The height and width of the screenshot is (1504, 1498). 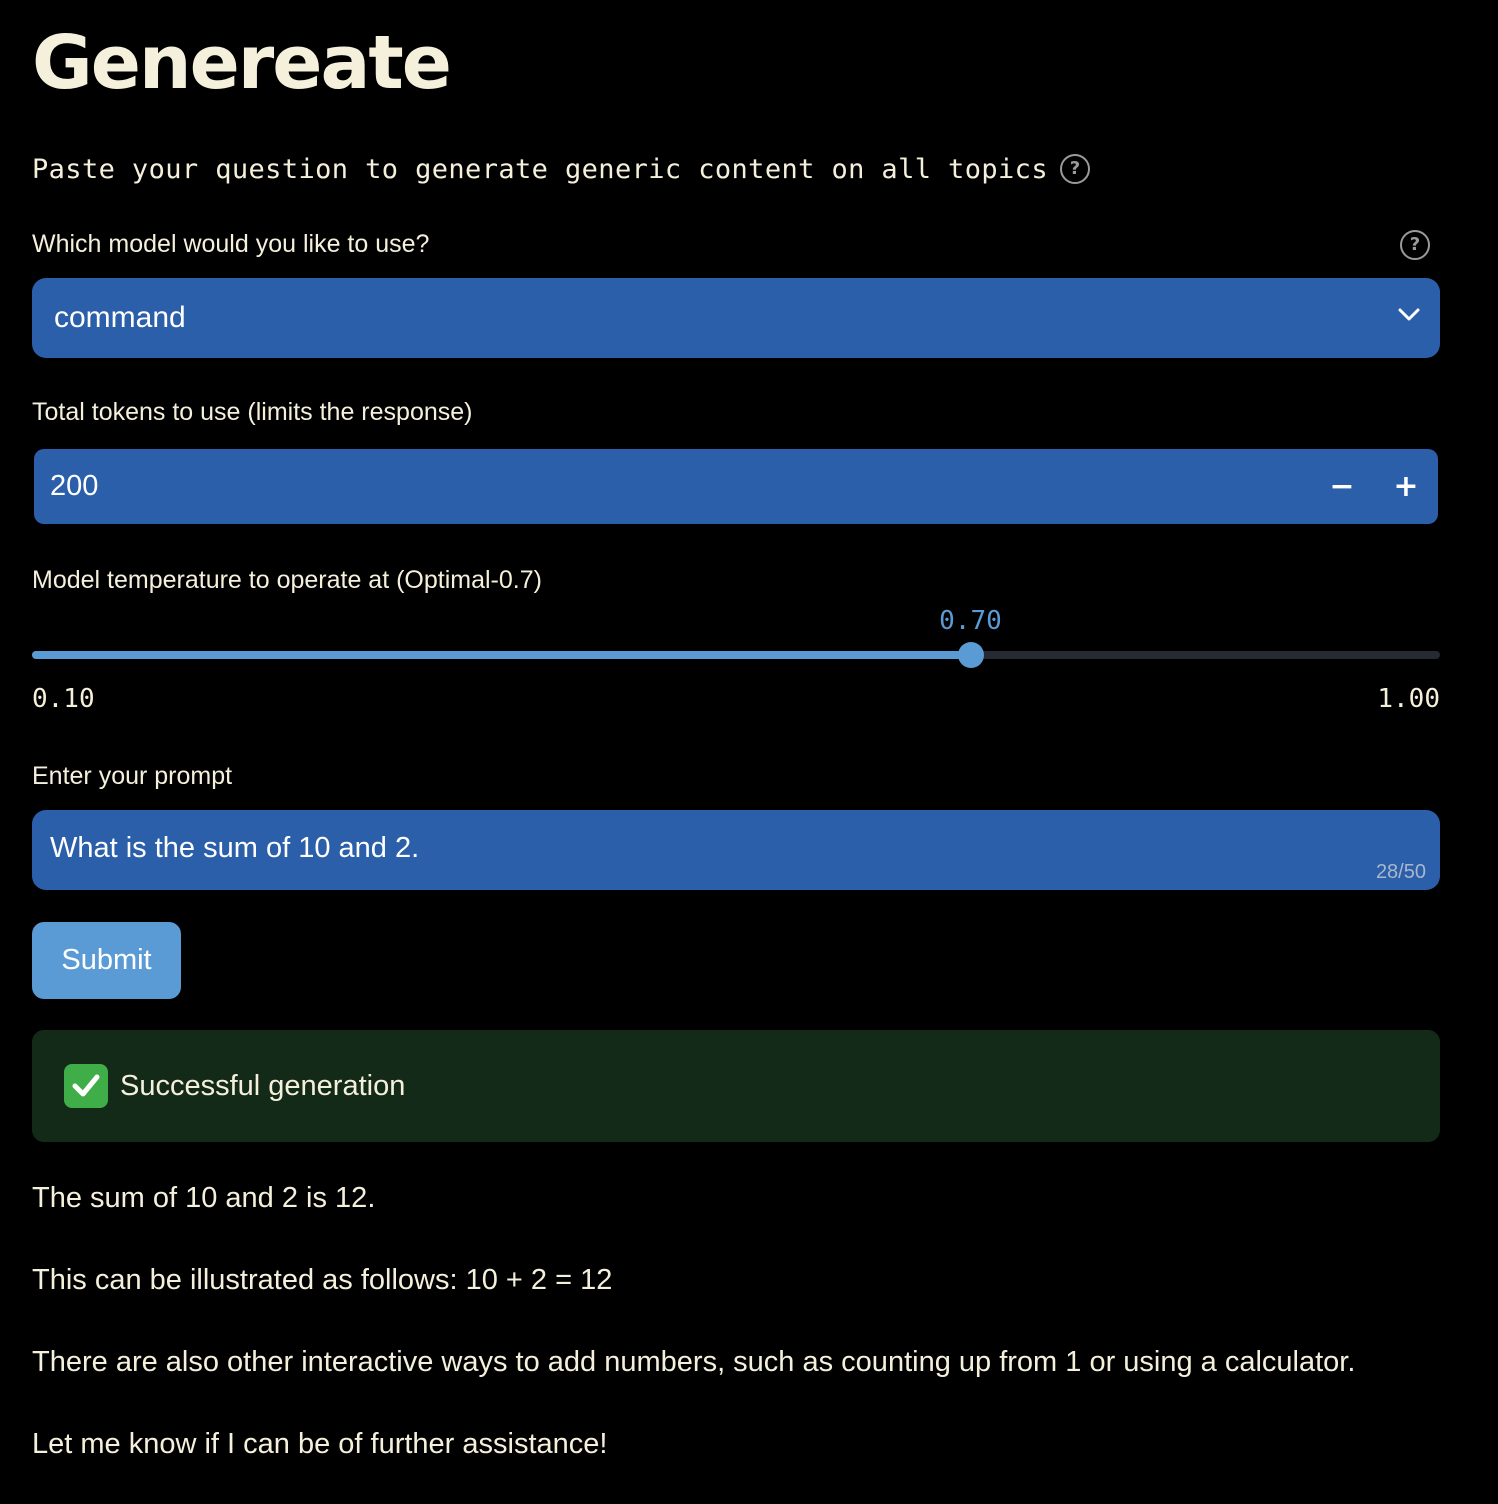 What do you see at coordinates (1074, 169) in the screenshot?
I see `help-icon: ?` at bounding box center [1074, 169].